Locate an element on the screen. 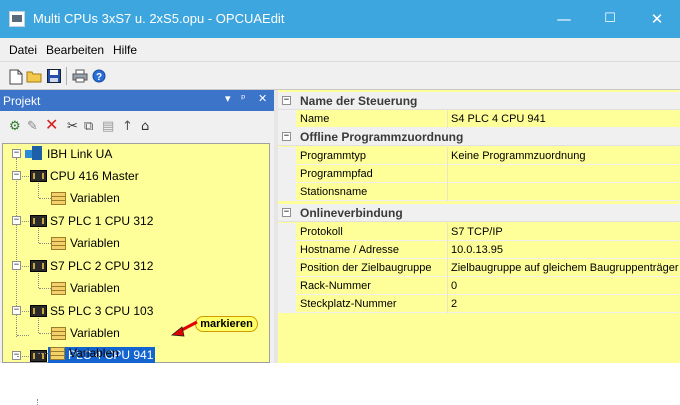 The height and width of the screenshot is (405, 680). property-row: Protokoll S7 TCP/IP is located at coordinates (479, 232).